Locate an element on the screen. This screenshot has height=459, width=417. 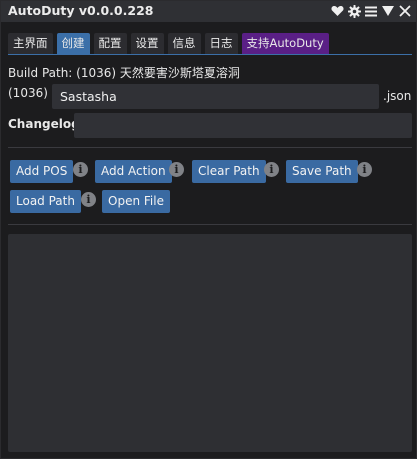
tab-log: 日志 is located at coordinates (221, 43).